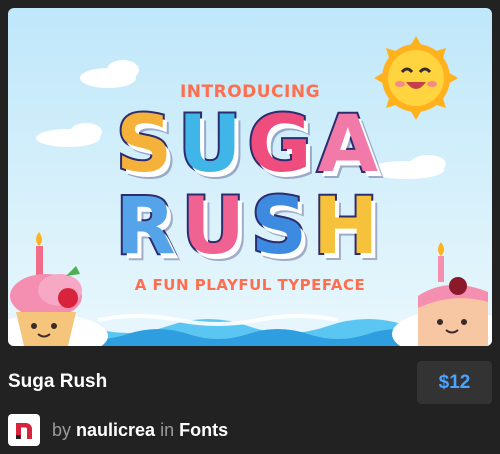 The height and width of the screenshot is (454, 500). Describe the element at coordinates (115, 430) in the screenshot. I see `author-link: naulicrea` at that location.